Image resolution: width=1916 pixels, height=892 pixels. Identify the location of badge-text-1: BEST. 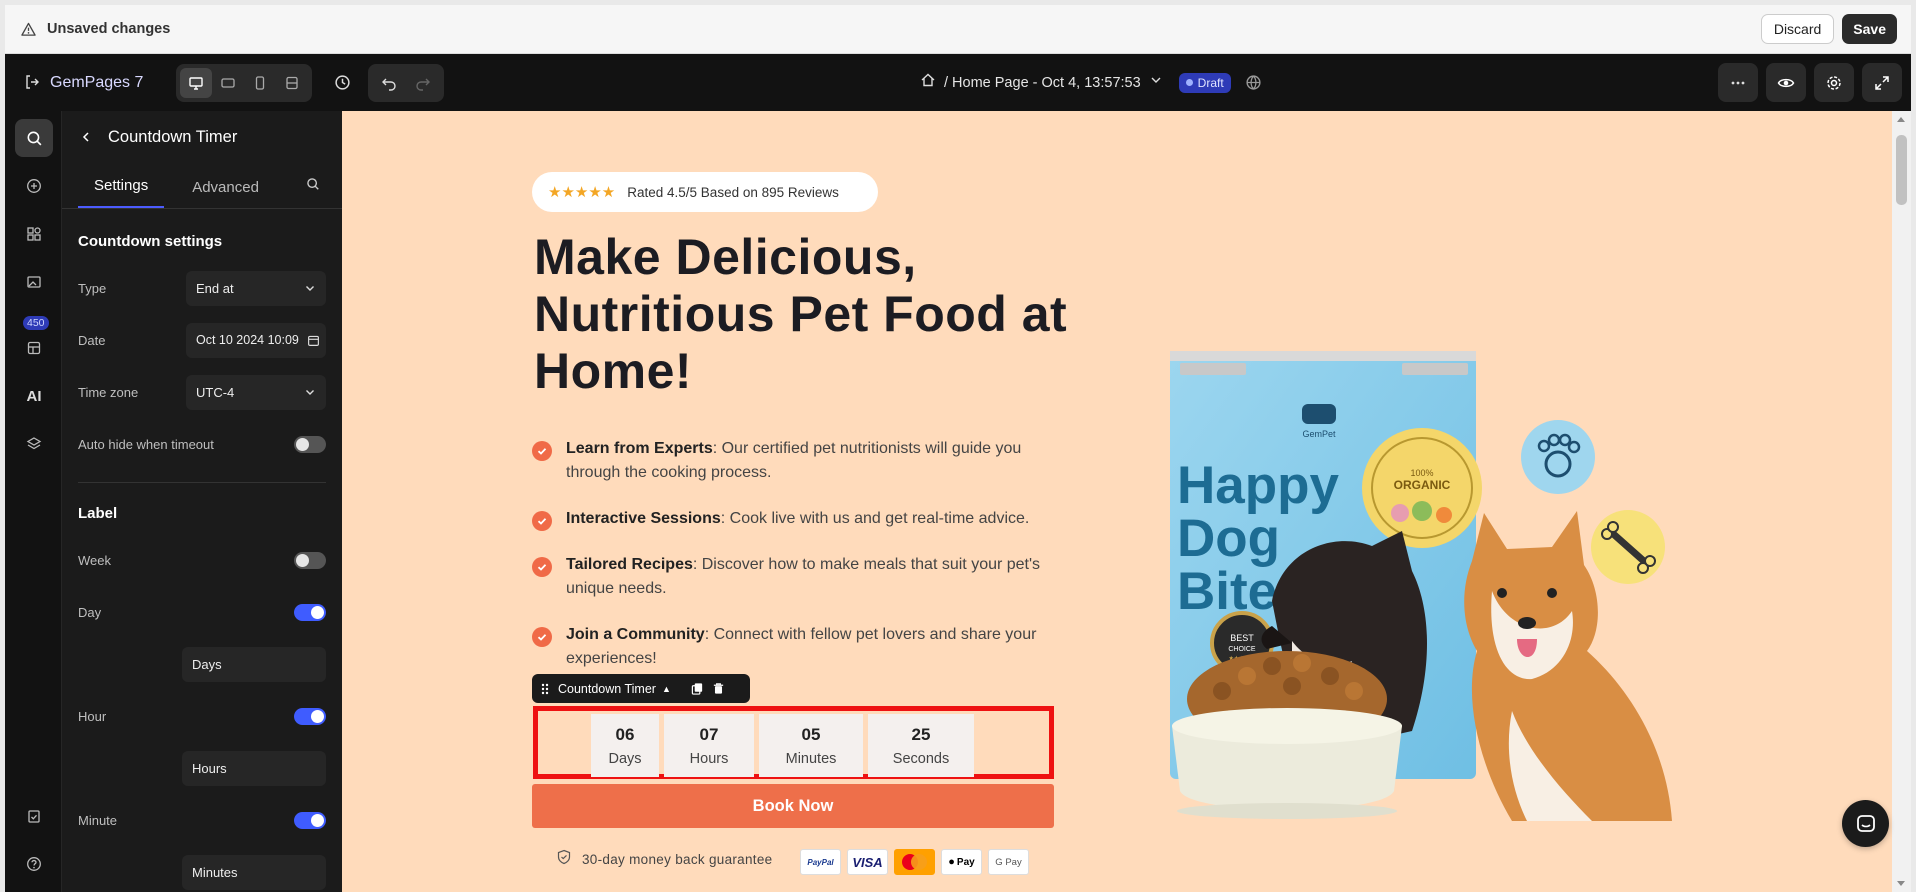
(1242, 638).